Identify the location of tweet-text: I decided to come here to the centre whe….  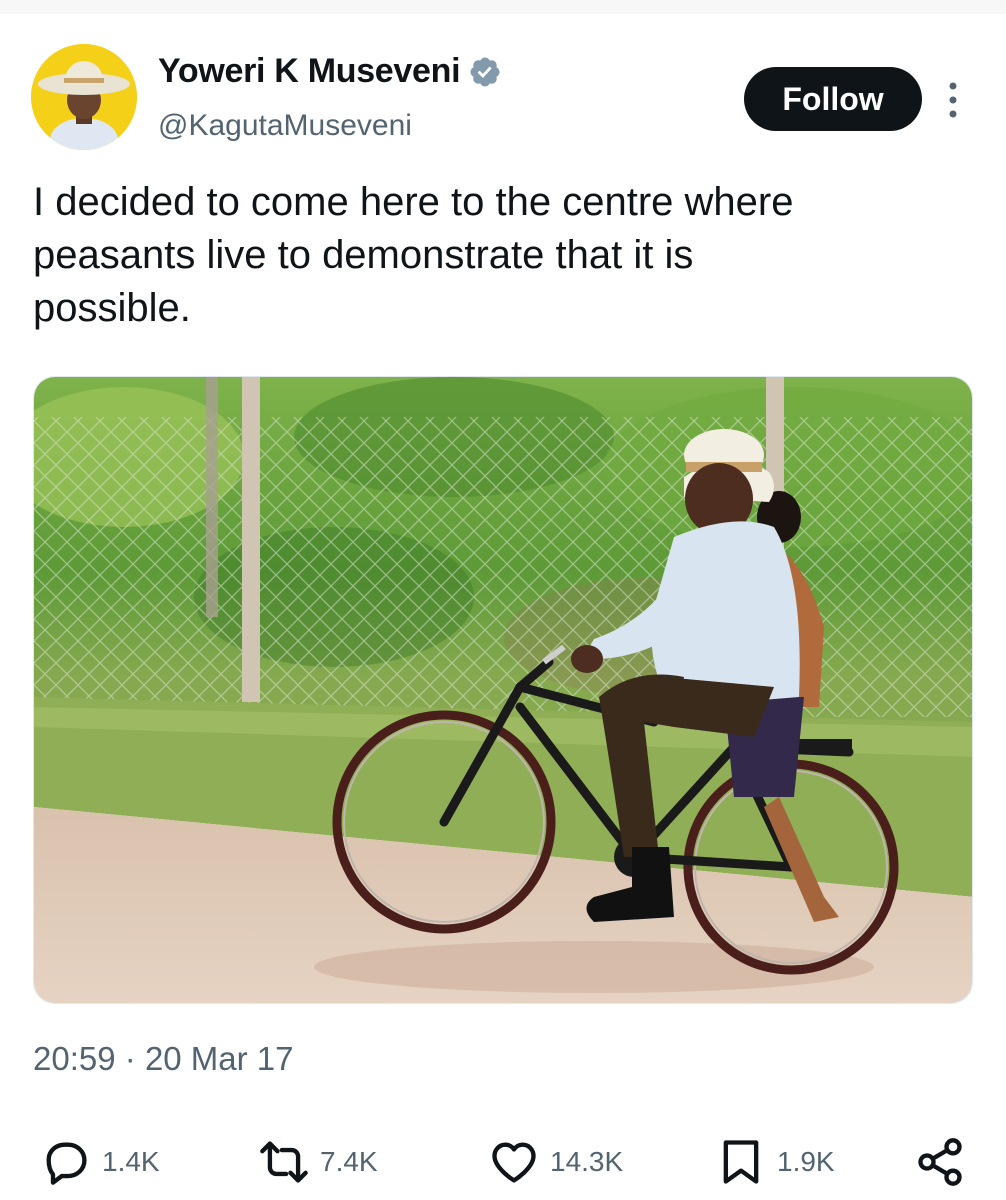
(493, 255).